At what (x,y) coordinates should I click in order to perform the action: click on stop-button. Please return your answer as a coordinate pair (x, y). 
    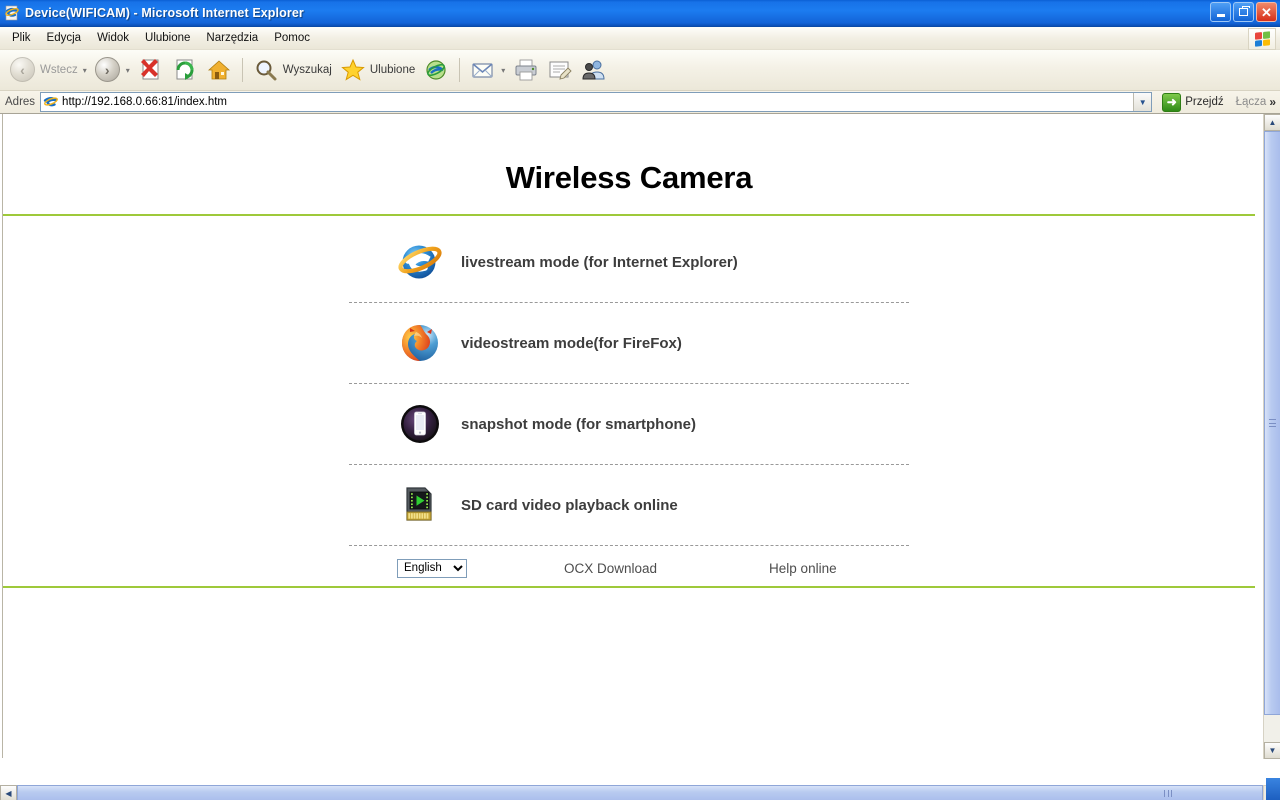
    Looking at the image, I should click on (151, 70).